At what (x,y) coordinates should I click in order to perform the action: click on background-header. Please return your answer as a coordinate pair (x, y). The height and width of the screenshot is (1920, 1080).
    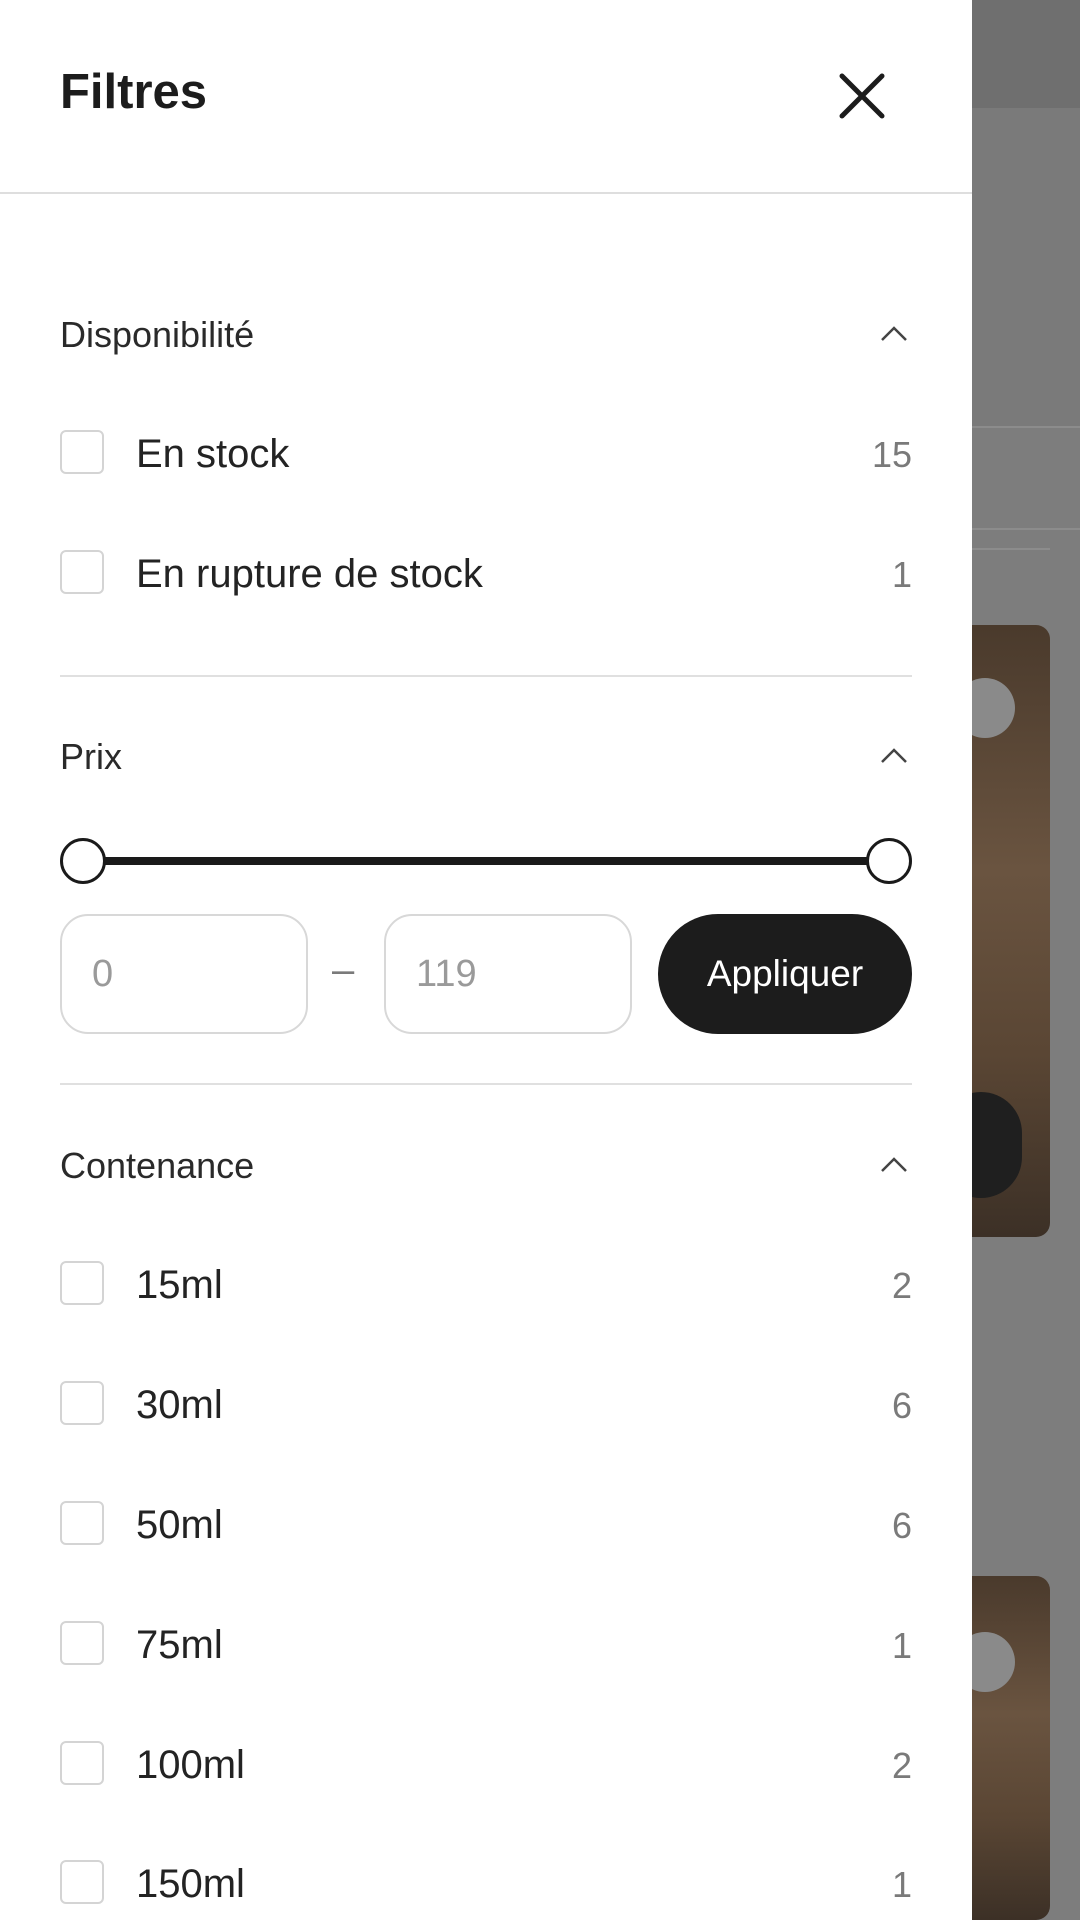
    Looking at the image, I should click on (1026, 54).